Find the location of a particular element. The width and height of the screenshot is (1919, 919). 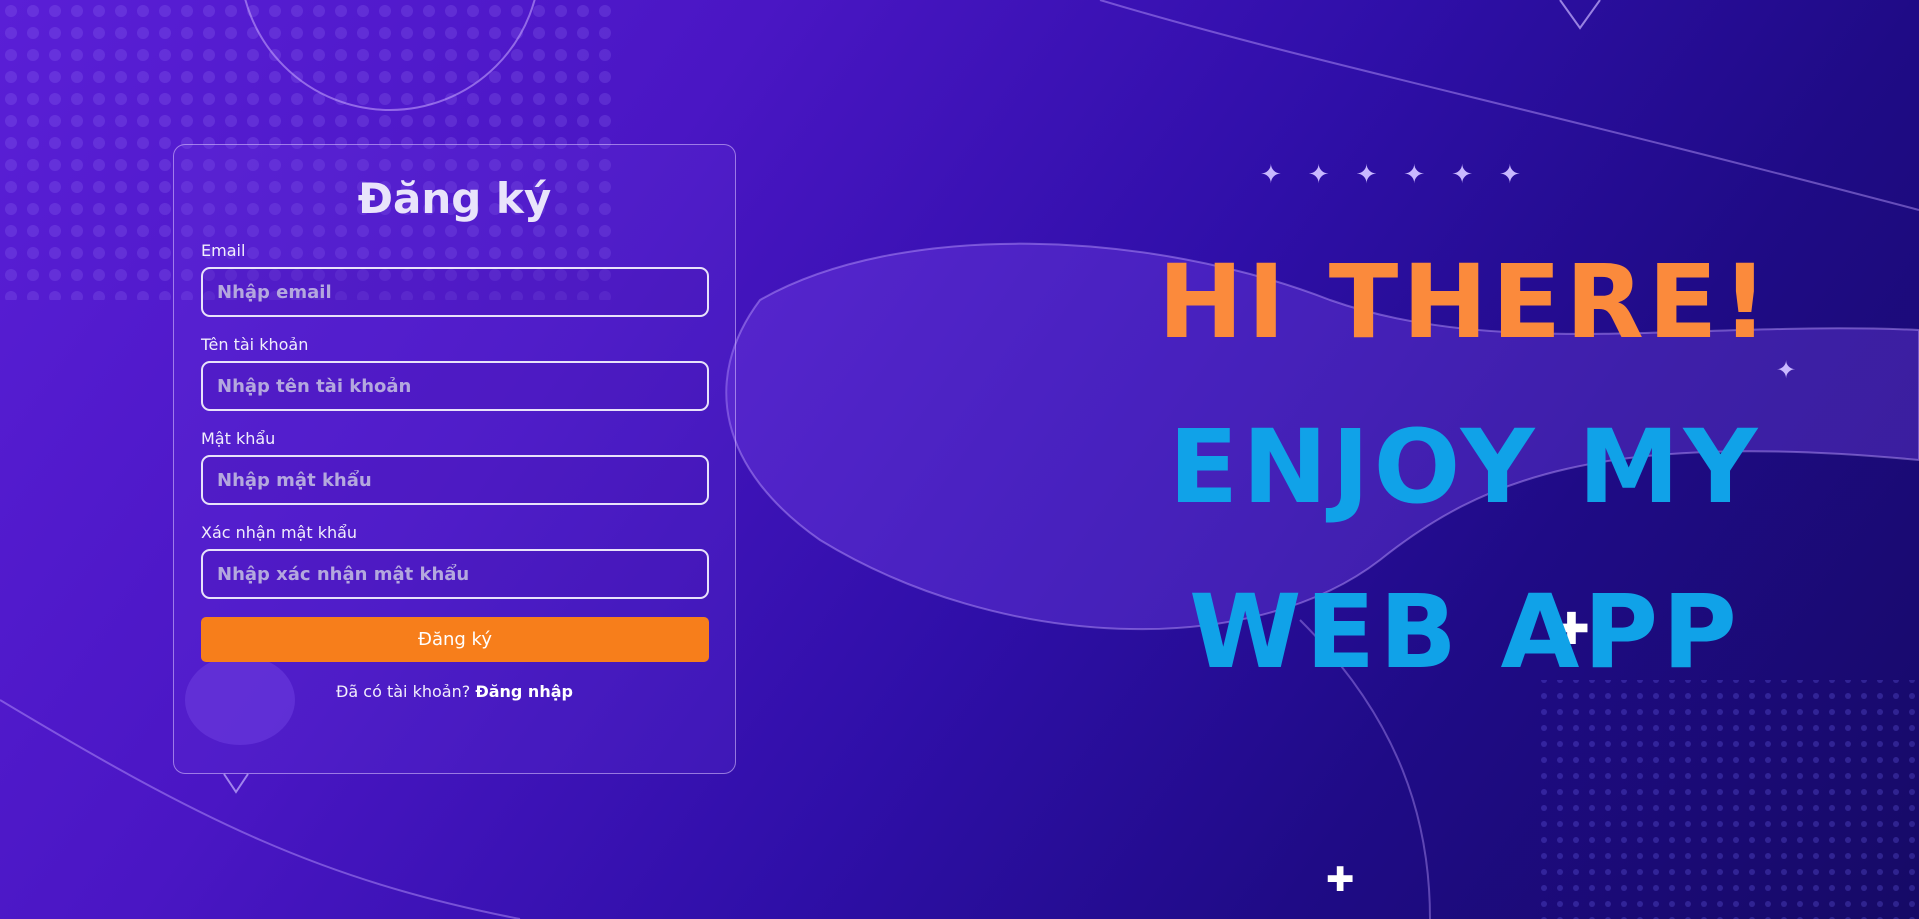

username-field is located at coordinates (455, 386).